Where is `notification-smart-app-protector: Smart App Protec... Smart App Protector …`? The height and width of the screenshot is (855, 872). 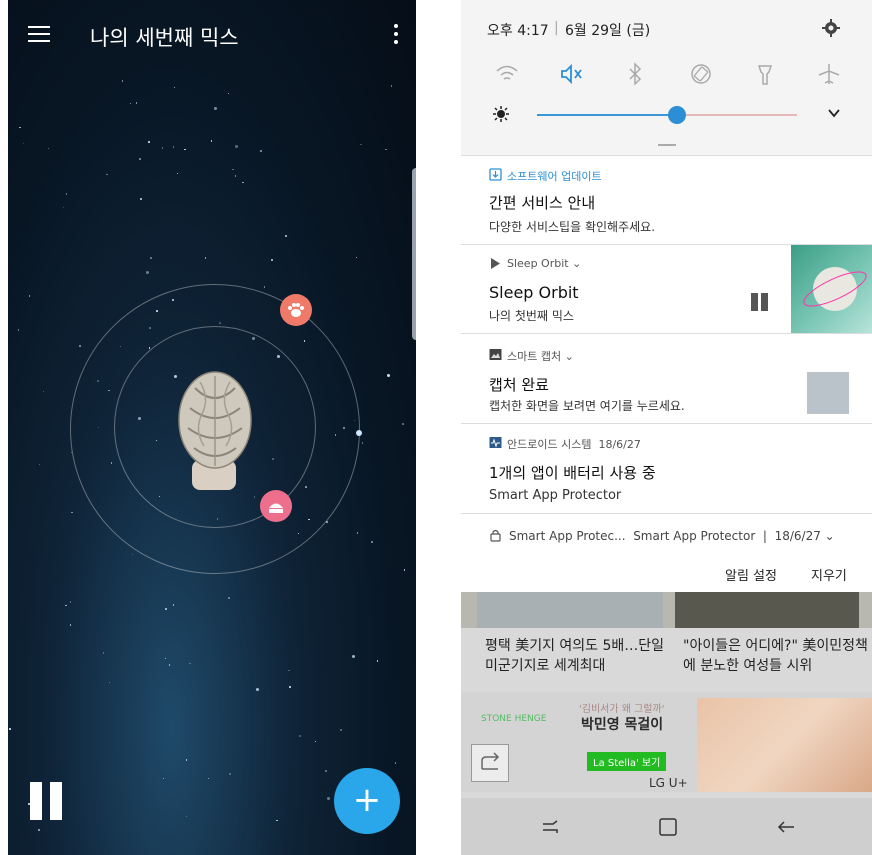
notification-smart-app-protector: Smart App Protec... Smart App Protector … is located at coordinates (666, 534).